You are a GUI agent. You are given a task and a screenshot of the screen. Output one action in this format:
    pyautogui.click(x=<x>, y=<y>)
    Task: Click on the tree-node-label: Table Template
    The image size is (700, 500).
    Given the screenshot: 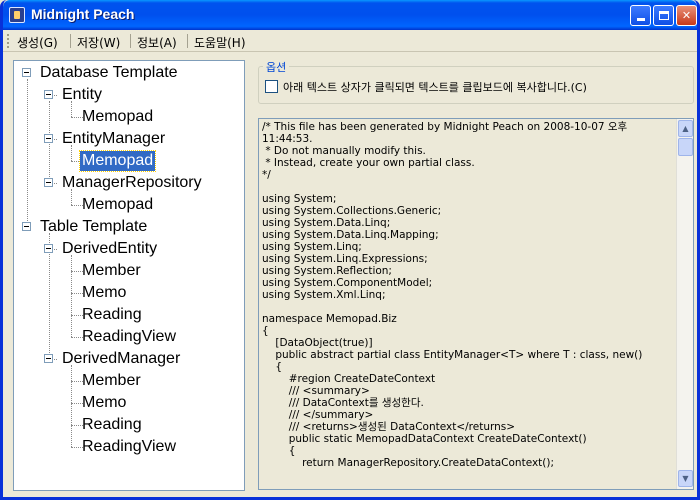 What is the action you would take?
    pyautogui.click(x=94, y=226)
    